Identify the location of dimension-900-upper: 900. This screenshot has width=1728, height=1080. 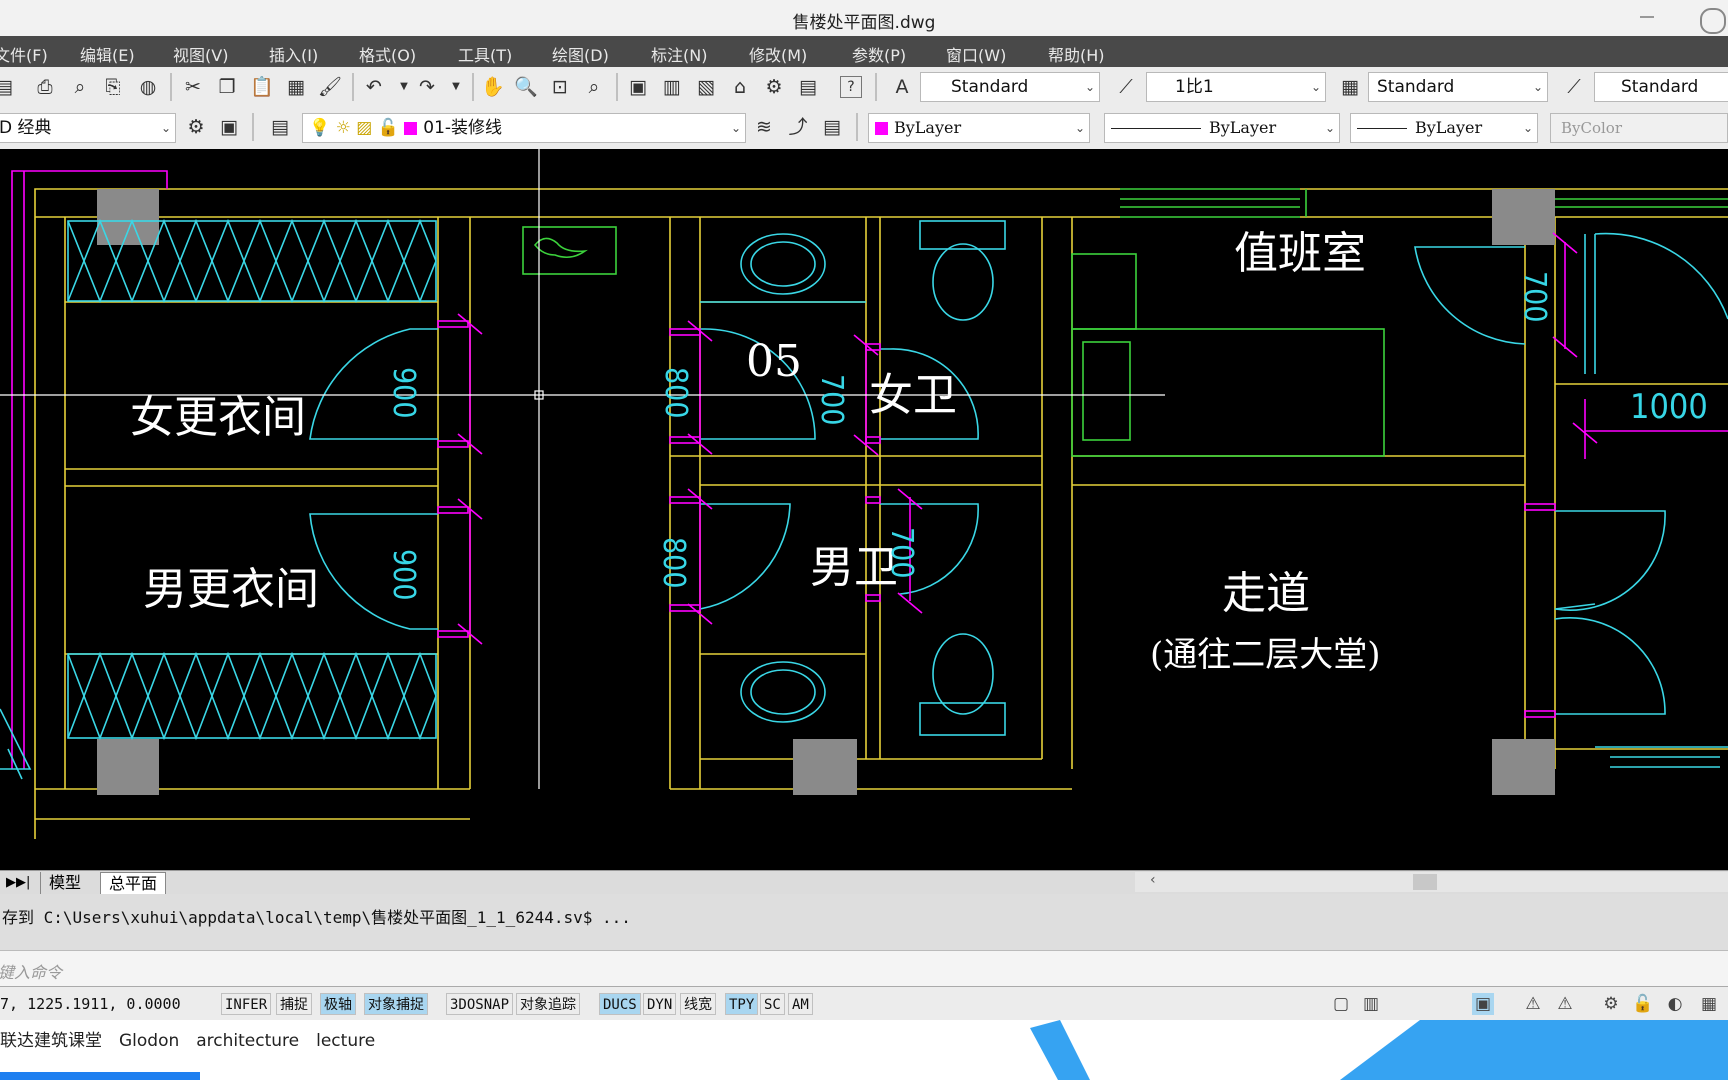
(403, 393).